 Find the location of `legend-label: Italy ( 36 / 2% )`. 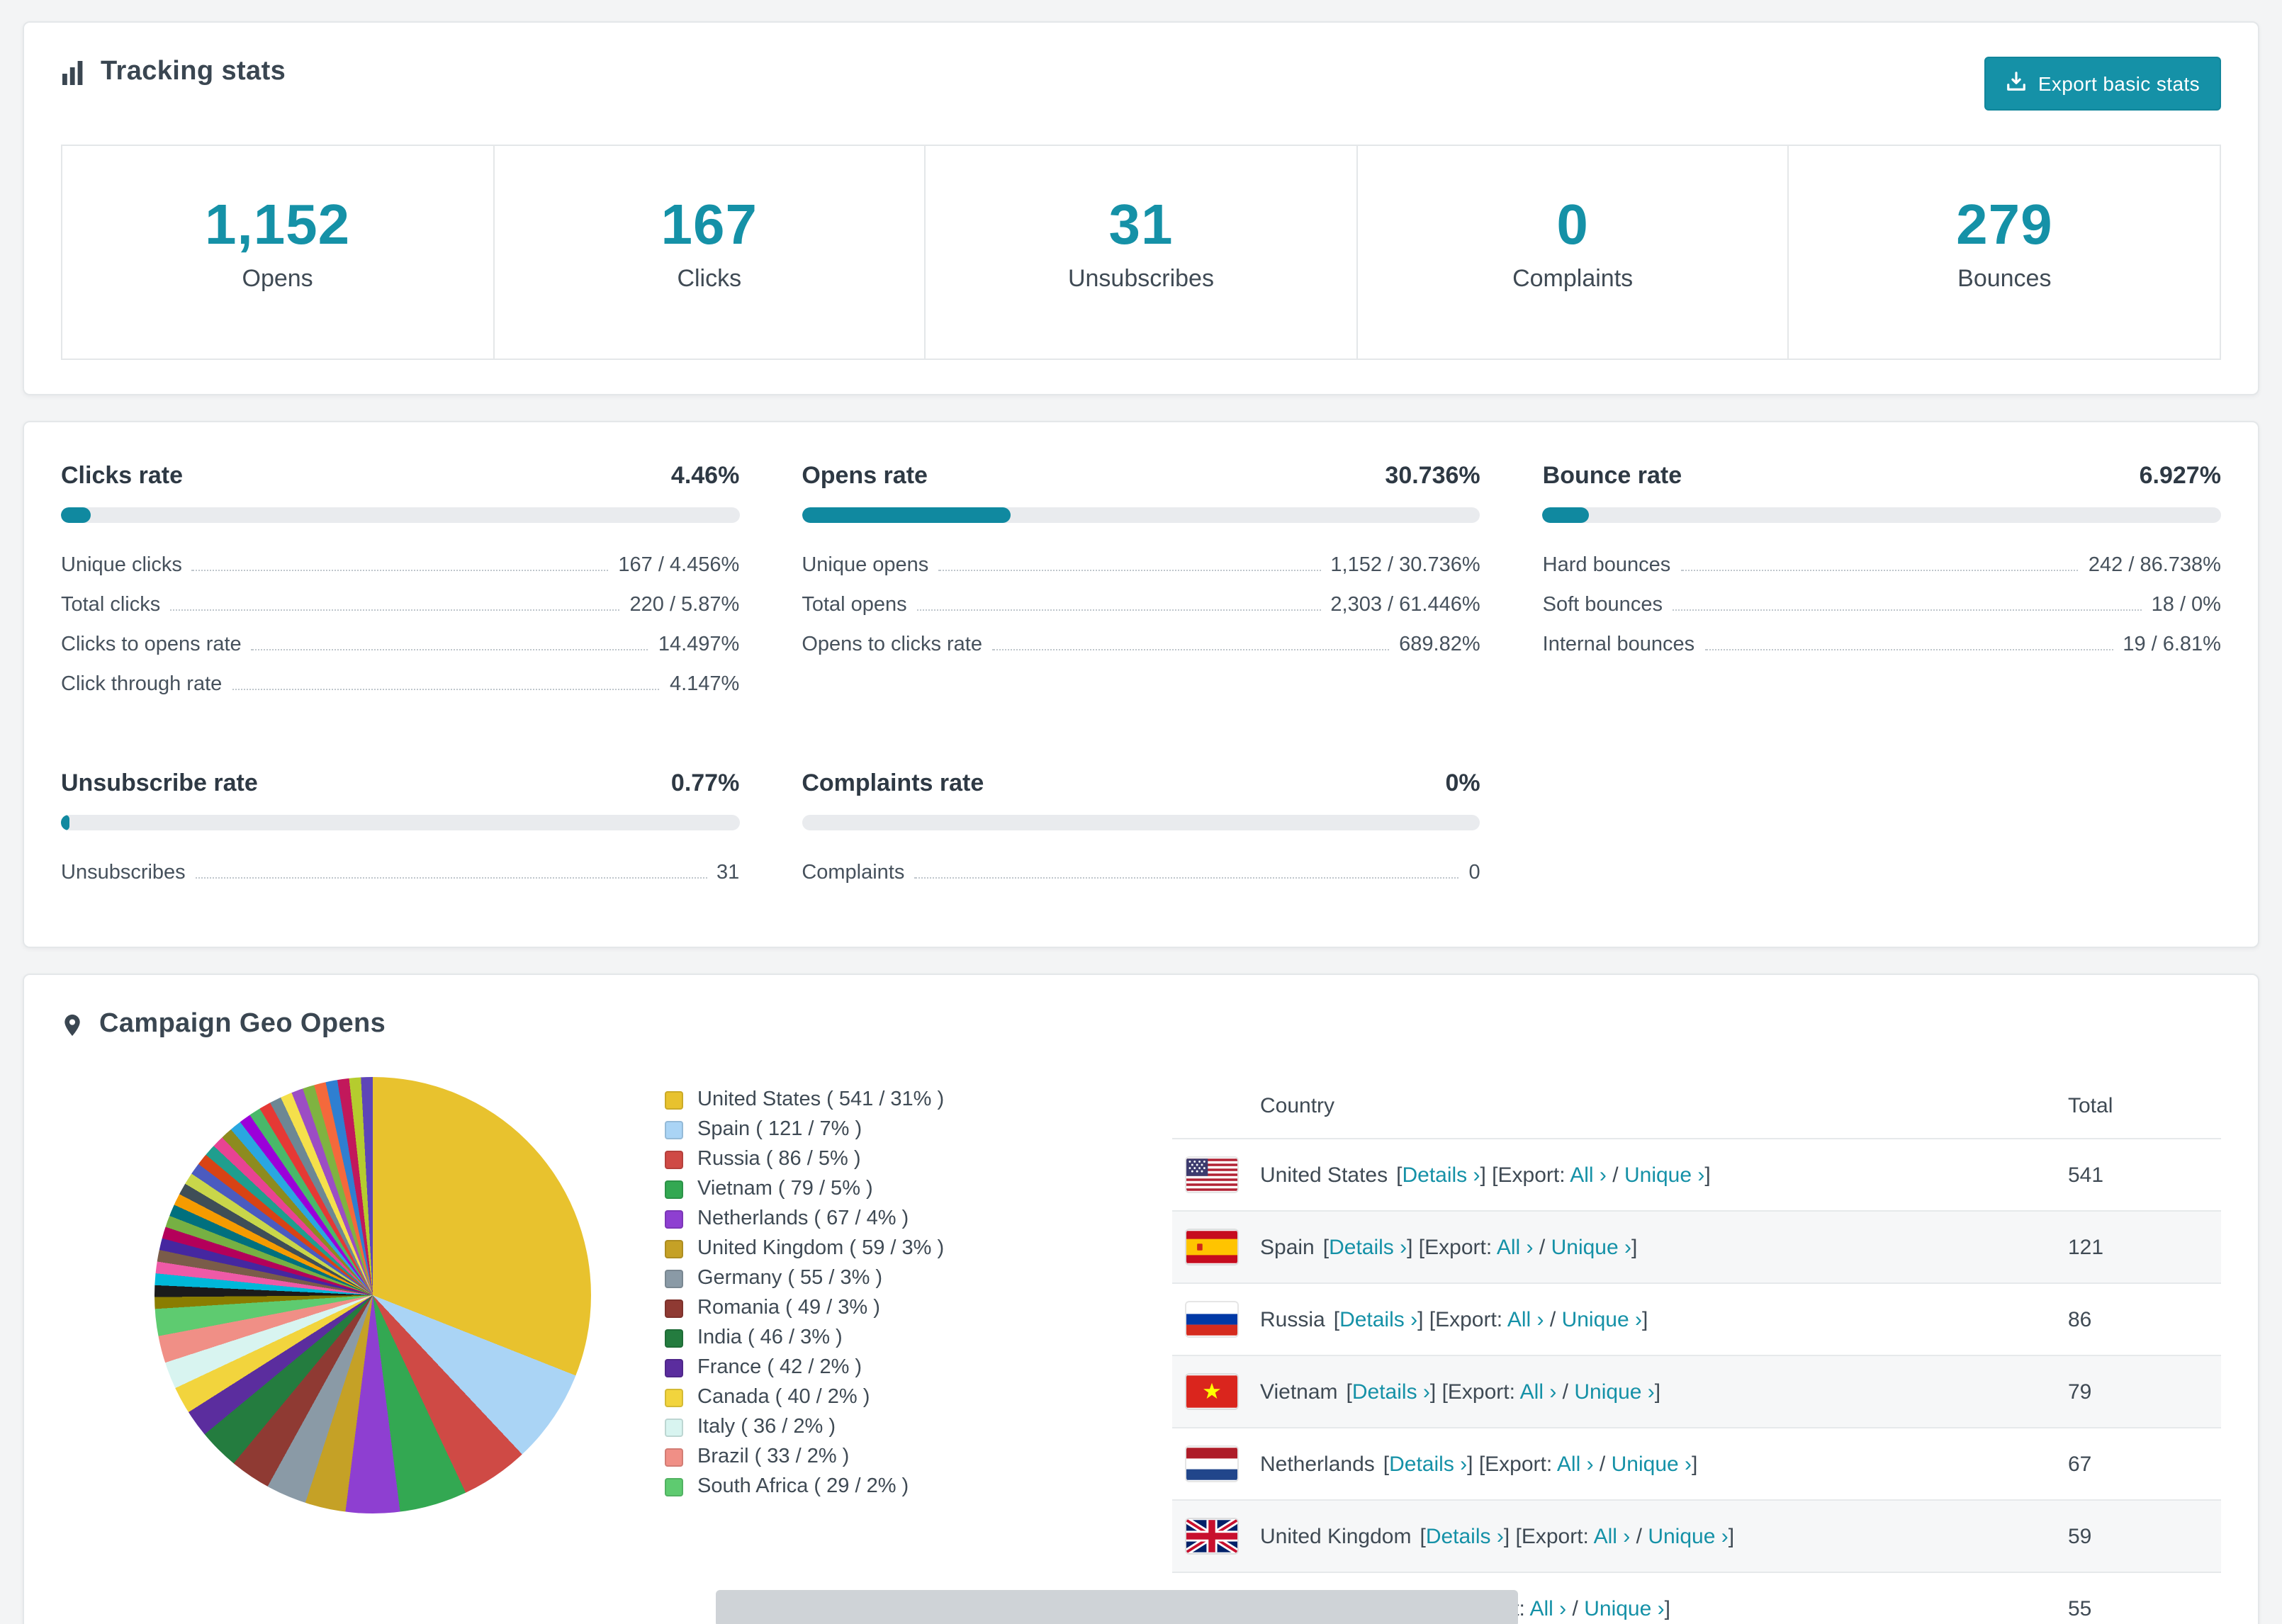

legend-label: Italy ( 36 / 2% ) is located at coordinates (767, 1427).